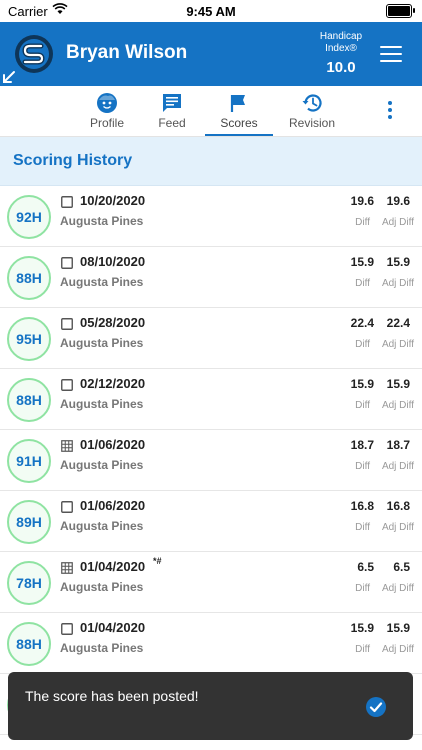 This screenshot has height=750, width=422. What do you see at coordinates (365, 567) in the screenshot?
I see `diff-value: 6.5` at bounding box center [365, 567].